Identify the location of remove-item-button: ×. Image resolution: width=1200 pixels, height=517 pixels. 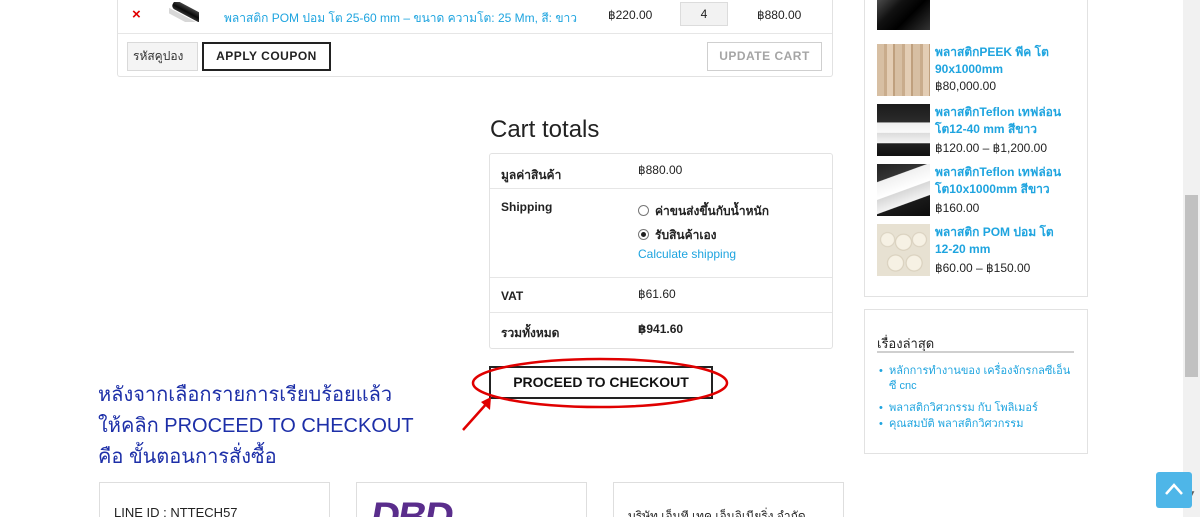
(136, 15).